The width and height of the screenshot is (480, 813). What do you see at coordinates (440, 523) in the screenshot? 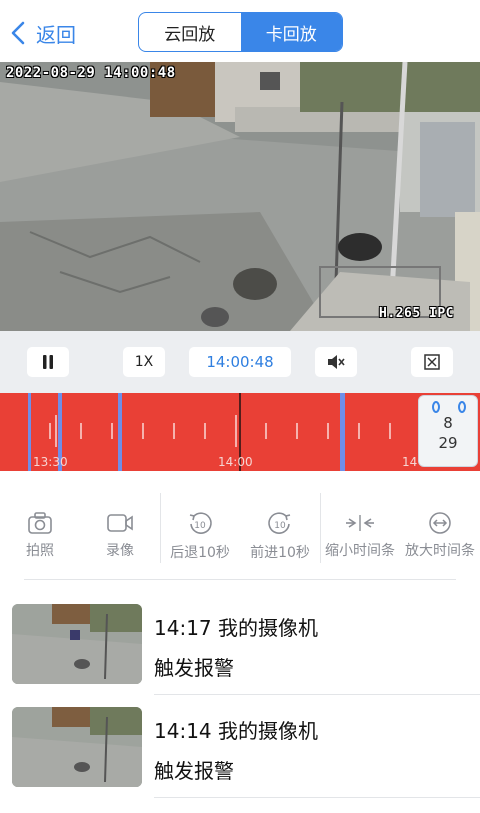
I see `expand-timeline-icon` at bounding box center [440, 523].